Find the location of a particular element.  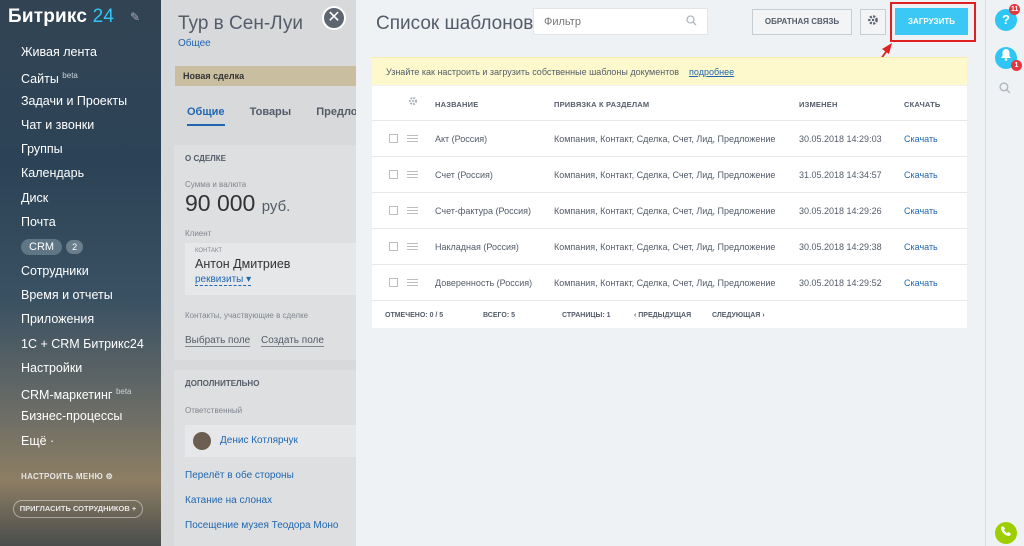

sidebar-item-apps: Приложения is located at coordinates (80, 319).